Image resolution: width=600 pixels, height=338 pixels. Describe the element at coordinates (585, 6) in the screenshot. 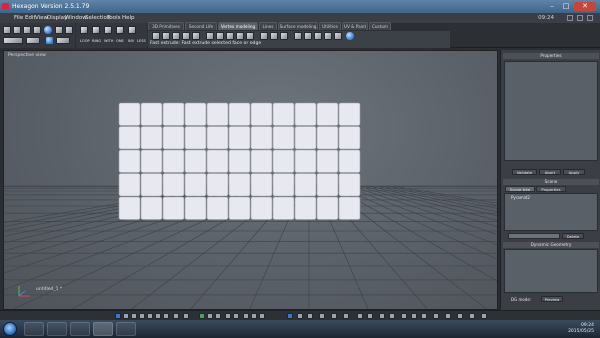

I see `close-button: ✕` at that location.